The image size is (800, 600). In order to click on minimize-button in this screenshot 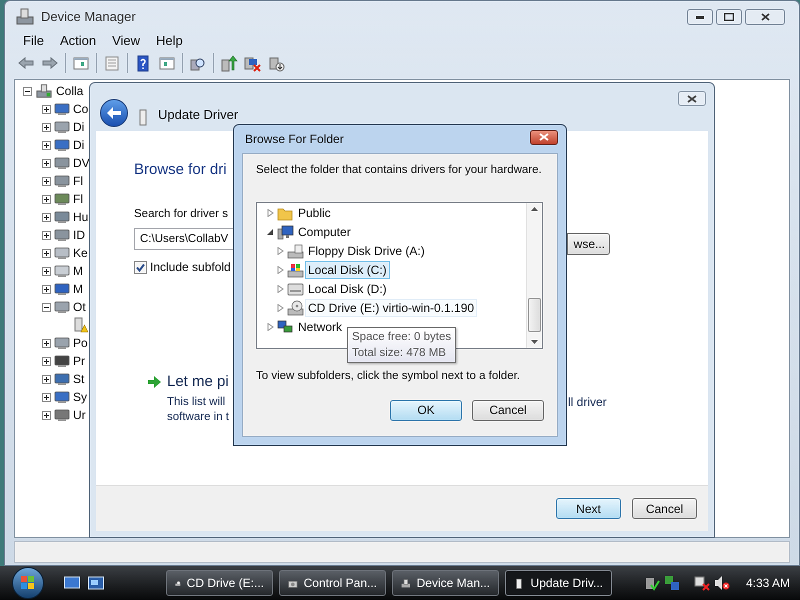, I will do `click(700, 17)`.